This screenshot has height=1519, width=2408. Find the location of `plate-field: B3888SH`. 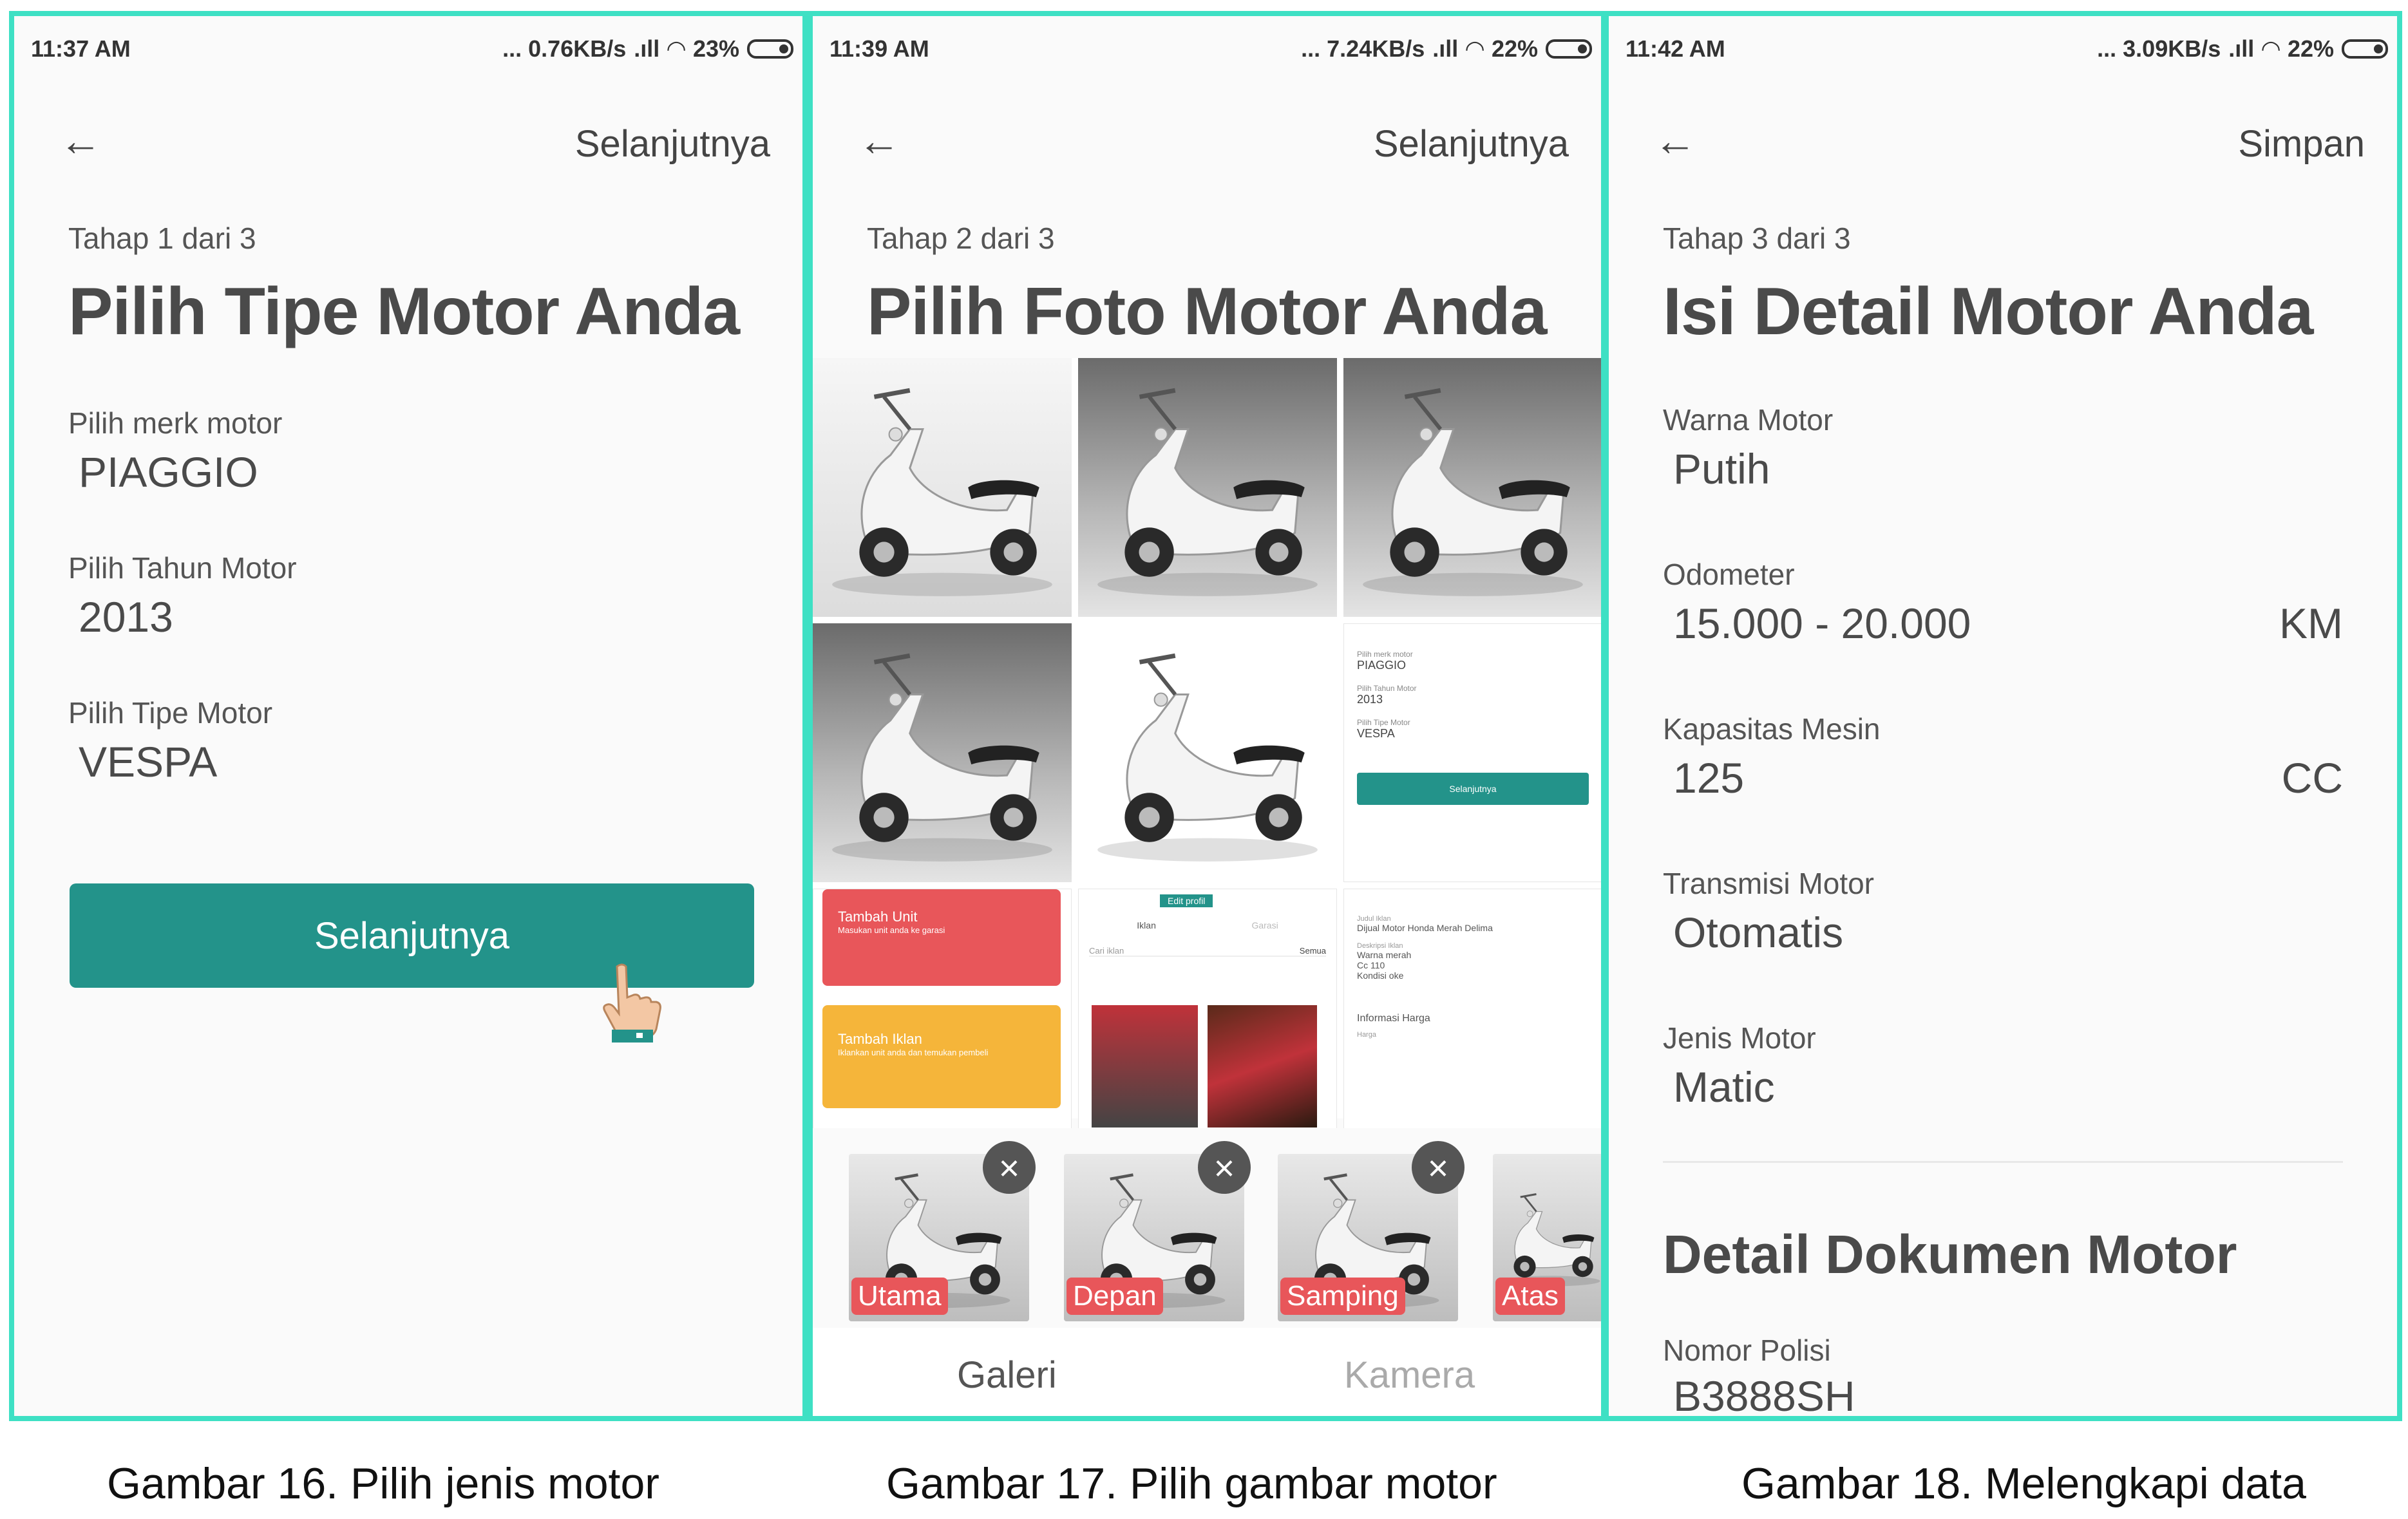

plate-field: B3888SH is located at coordinates (1764, 1394).